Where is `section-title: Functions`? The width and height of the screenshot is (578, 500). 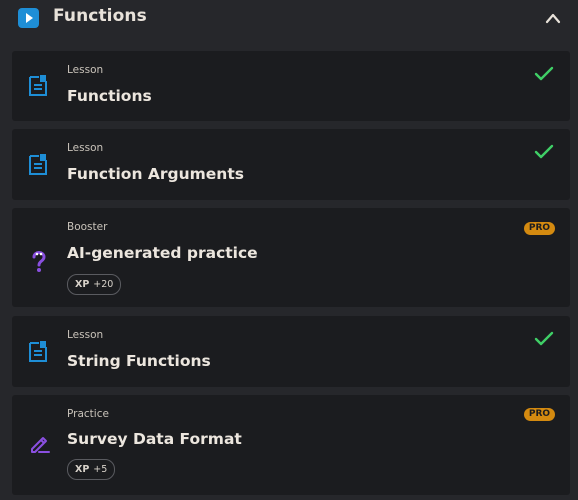
section-title: Functions is located at coordinates (100, 16).